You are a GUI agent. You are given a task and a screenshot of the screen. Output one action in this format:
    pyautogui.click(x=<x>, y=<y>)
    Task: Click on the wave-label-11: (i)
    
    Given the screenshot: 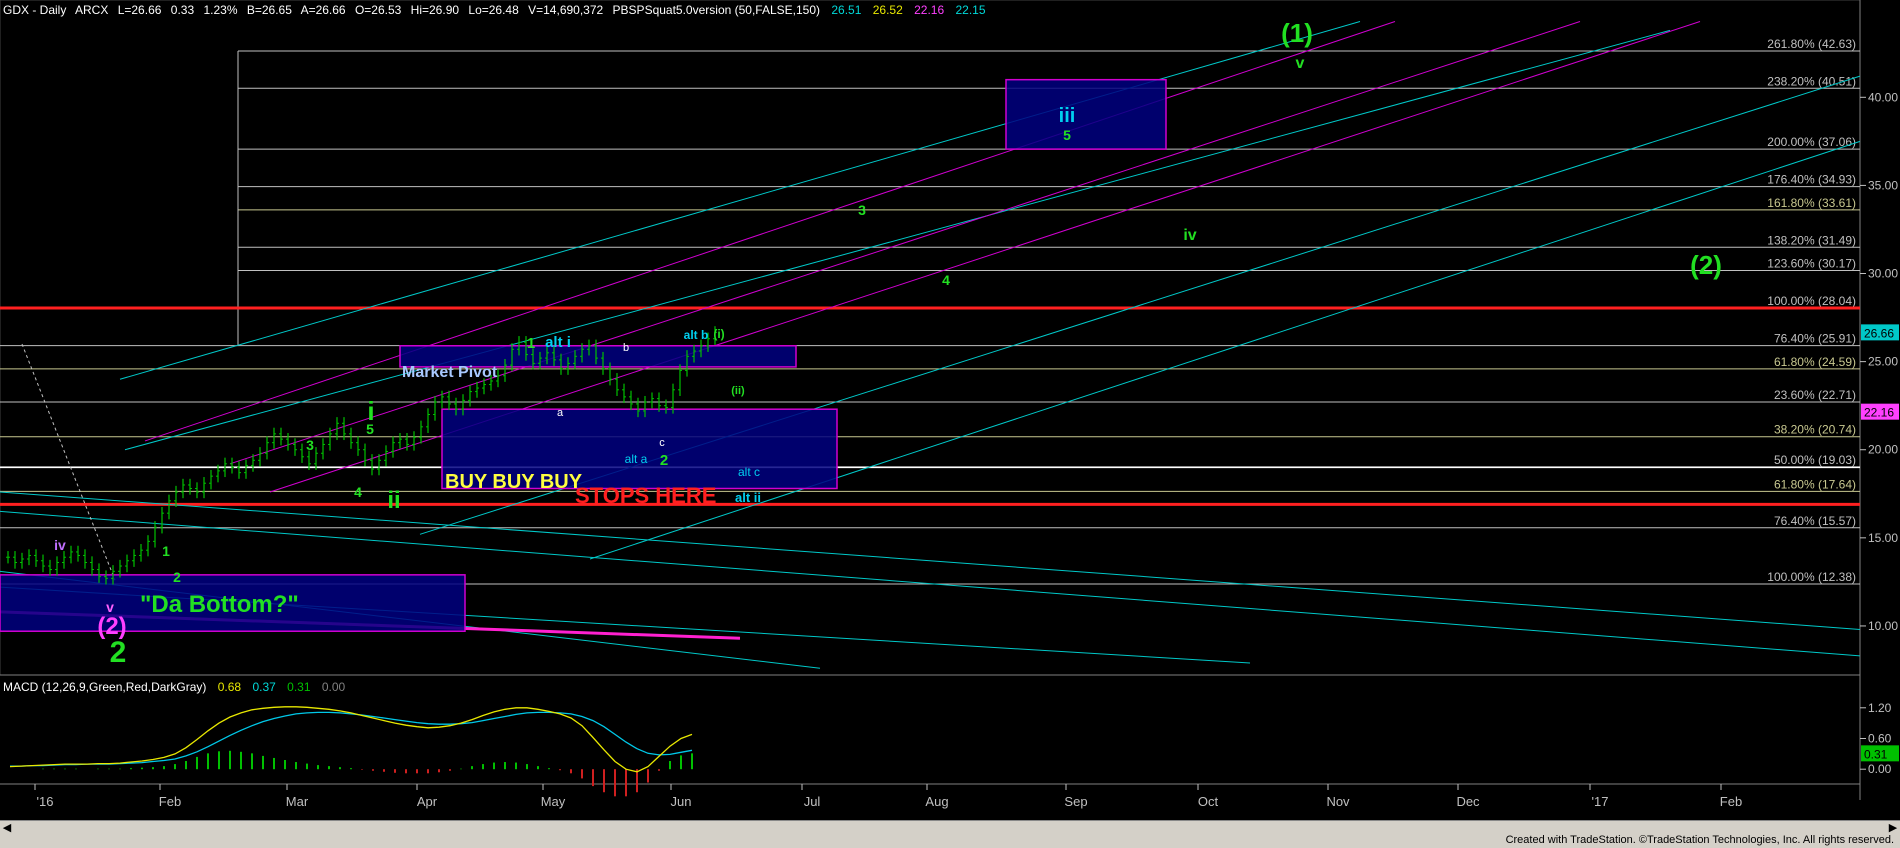 What is the action you would take?
    pyautogui.click(x=718, y=334)
    